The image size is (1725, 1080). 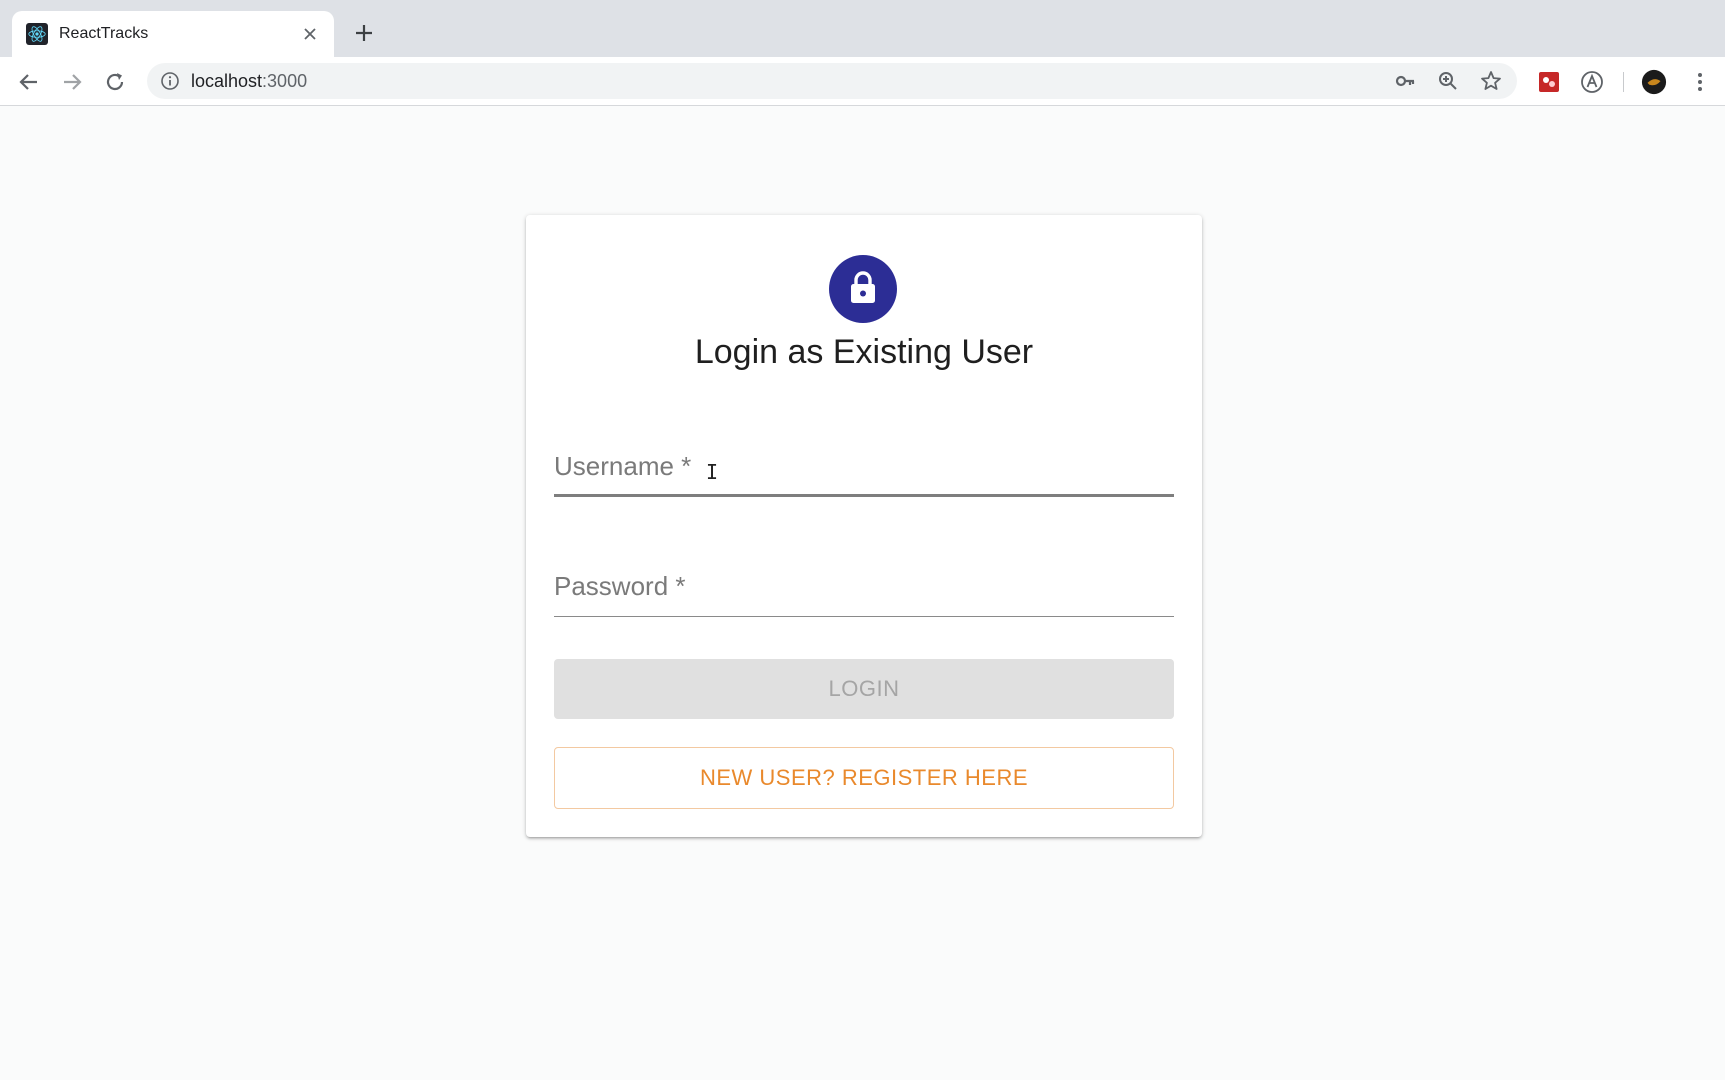 What do you see at coordinates (29, 82) in the screenshot?
I see `arrow-left-icon` at bounding box center [29, 82].